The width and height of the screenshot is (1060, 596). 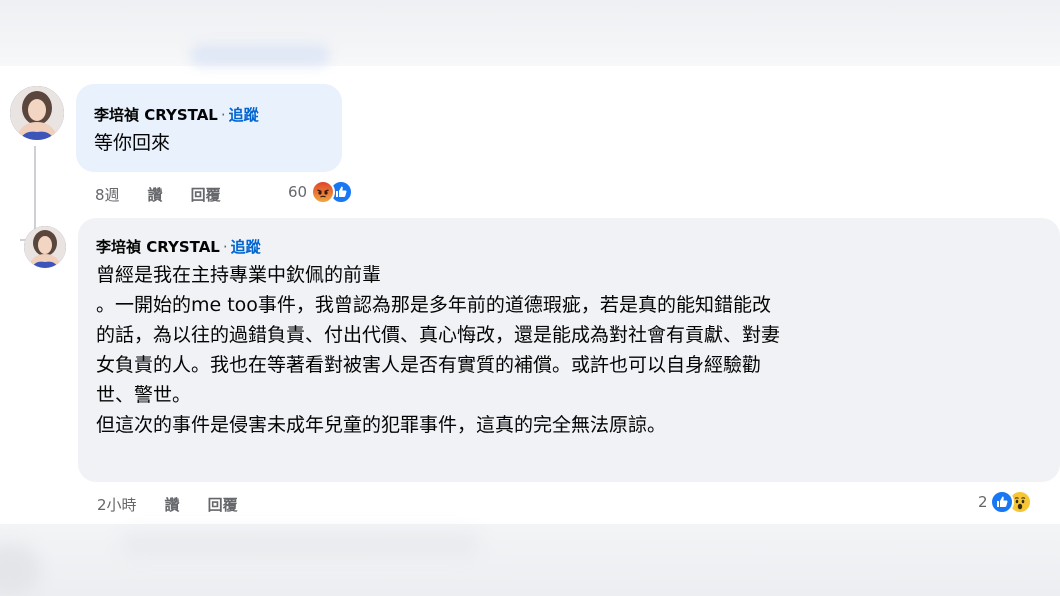 I want to click on comment-timestamp: 2小時, so click(x=117, y=504).